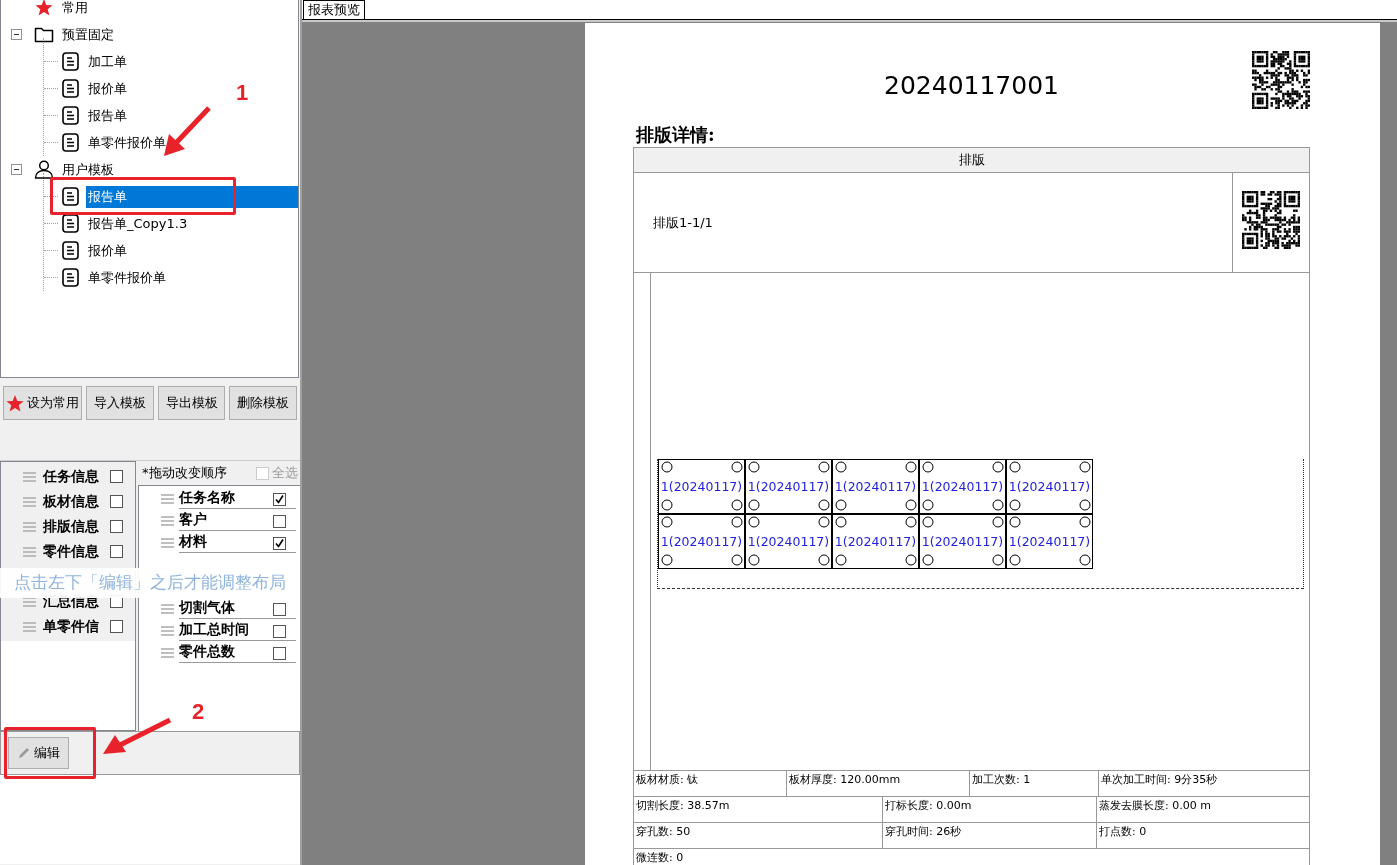 The width and height of the screenshot is (1397, 865). Describe the element at coordinates (971, 85) in the screenshot. I see `report-title: 20240117001` at that location.